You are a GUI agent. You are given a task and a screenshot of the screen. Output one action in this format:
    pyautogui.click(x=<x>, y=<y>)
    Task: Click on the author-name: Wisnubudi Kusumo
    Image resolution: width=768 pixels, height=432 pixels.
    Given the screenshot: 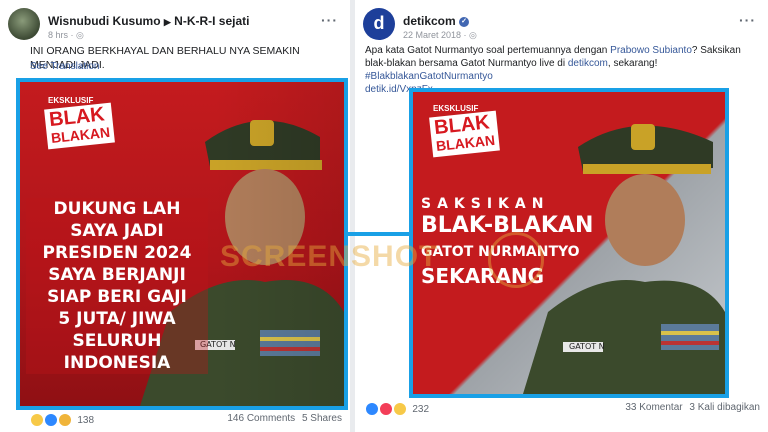 What is the action you would take?
    pyautogui.click(x=104, y=21)
    